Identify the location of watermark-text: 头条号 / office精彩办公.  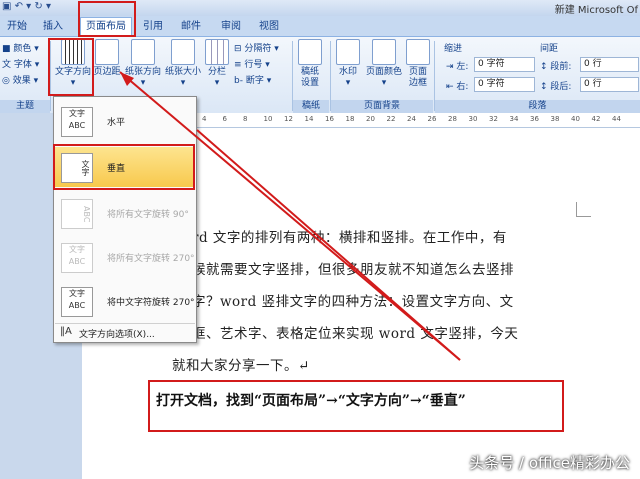
(549, 463).